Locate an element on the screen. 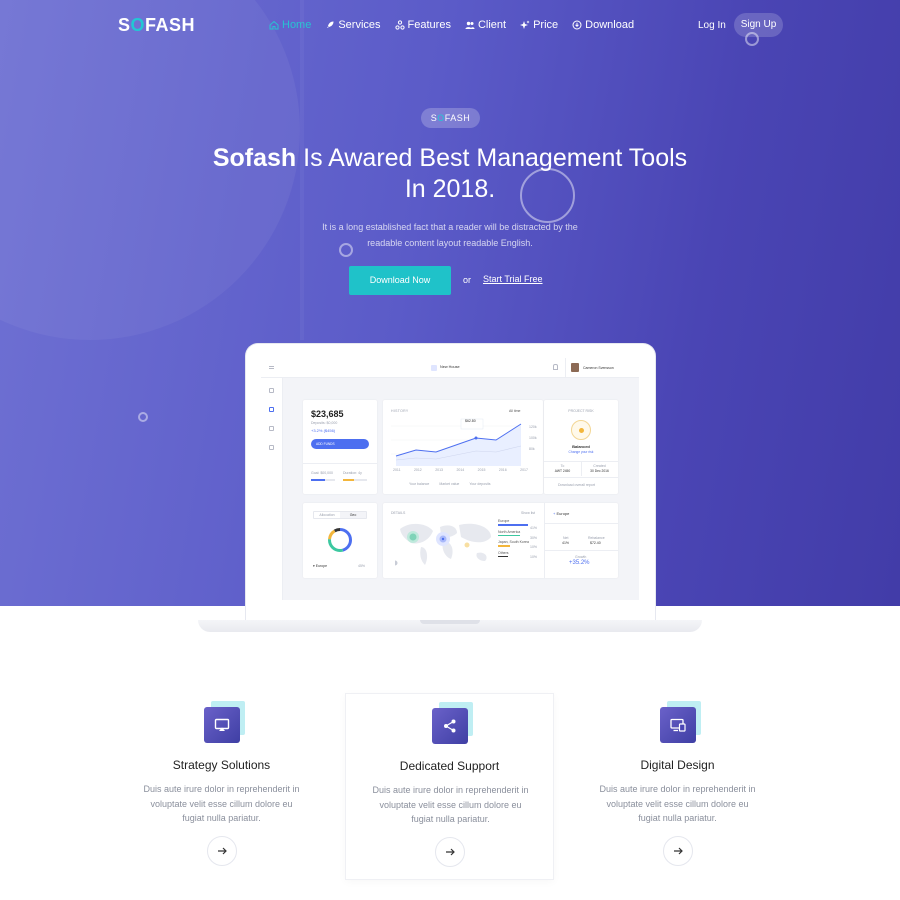 The height and width of the screenshot is (900, 900). chart-legend: Your balance Market value Your deposits is located at coordinates (450, 484).